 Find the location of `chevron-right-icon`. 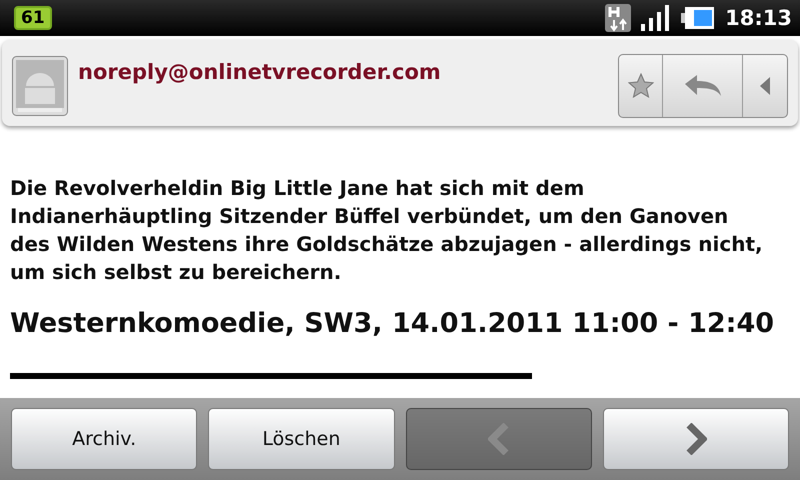

chevron-right-icon is located at coordinates (695, 439).